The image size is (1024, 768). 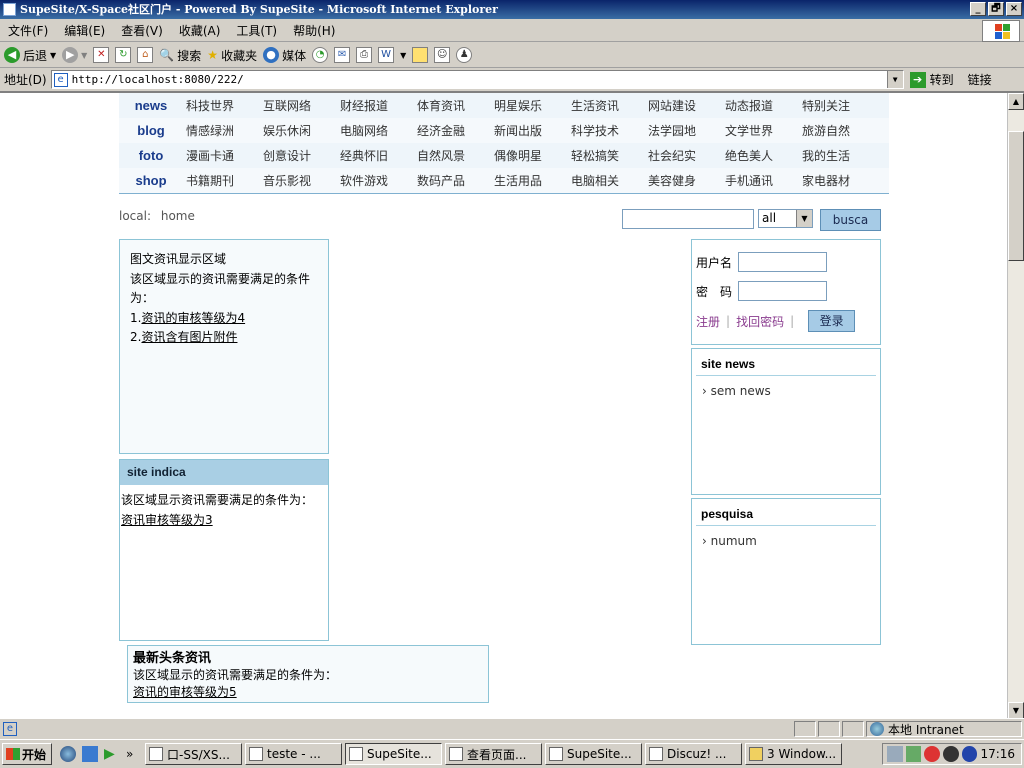 I want to click on forgot-password-link: 找回密码, so click(x=760, y=321).